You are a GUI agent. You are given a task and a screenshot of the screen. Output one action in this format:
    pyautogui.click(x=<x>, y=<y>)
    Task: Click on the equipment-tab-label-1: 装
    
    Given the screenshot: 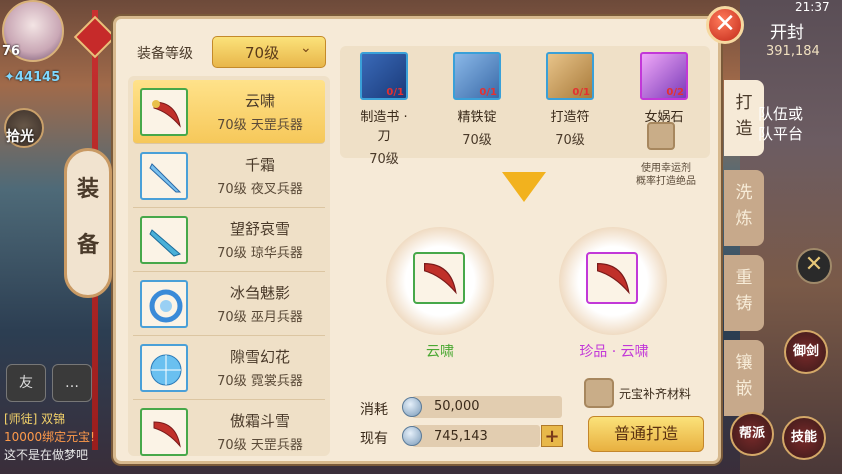 What is the action you would take?
    pyautogui.click(x=87, y=189)
    